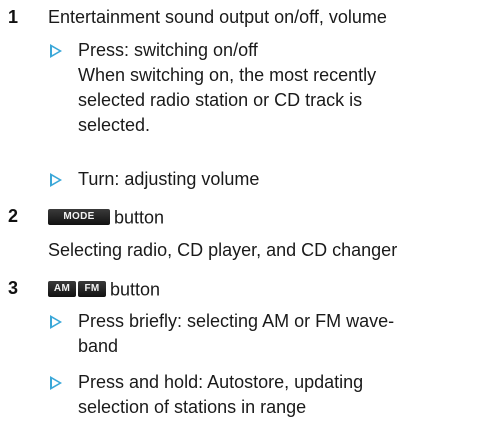 The height and width of the screenshot is (437, 489). What do you see at coordinates (13, 17) in the screenshot?
I see `item-number-1: 1` at bounding box center [13, 17].